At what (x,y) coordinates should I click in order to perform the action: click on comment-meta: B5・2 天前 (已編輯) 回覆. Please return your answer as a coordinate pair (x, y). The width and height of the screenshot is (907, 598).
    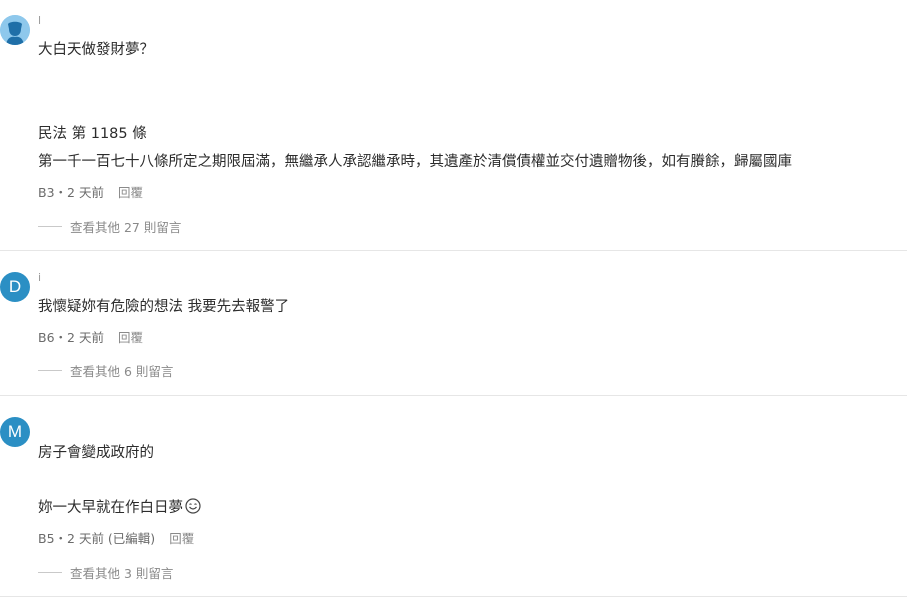
    Looking at the image, I should click on (116, 537).